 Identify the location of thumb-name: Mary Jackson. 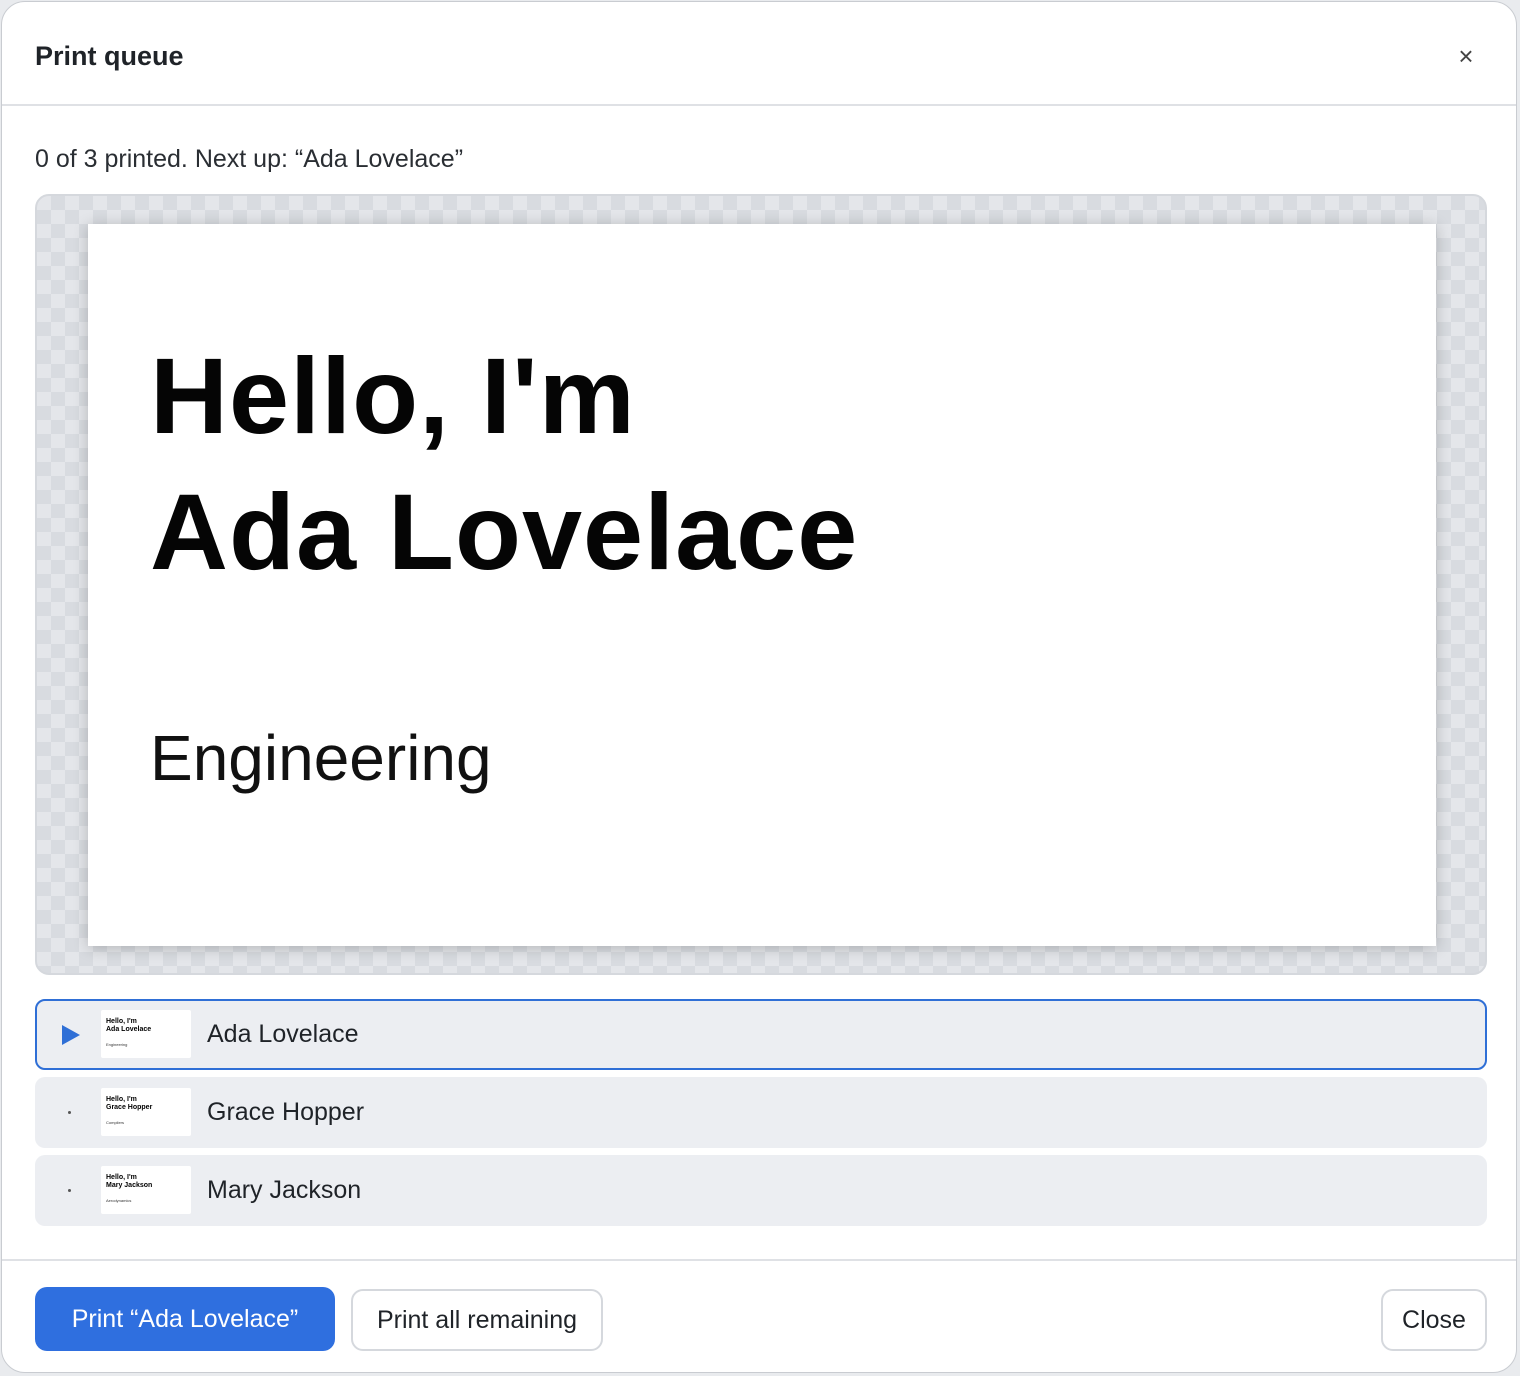
(129, 1185).